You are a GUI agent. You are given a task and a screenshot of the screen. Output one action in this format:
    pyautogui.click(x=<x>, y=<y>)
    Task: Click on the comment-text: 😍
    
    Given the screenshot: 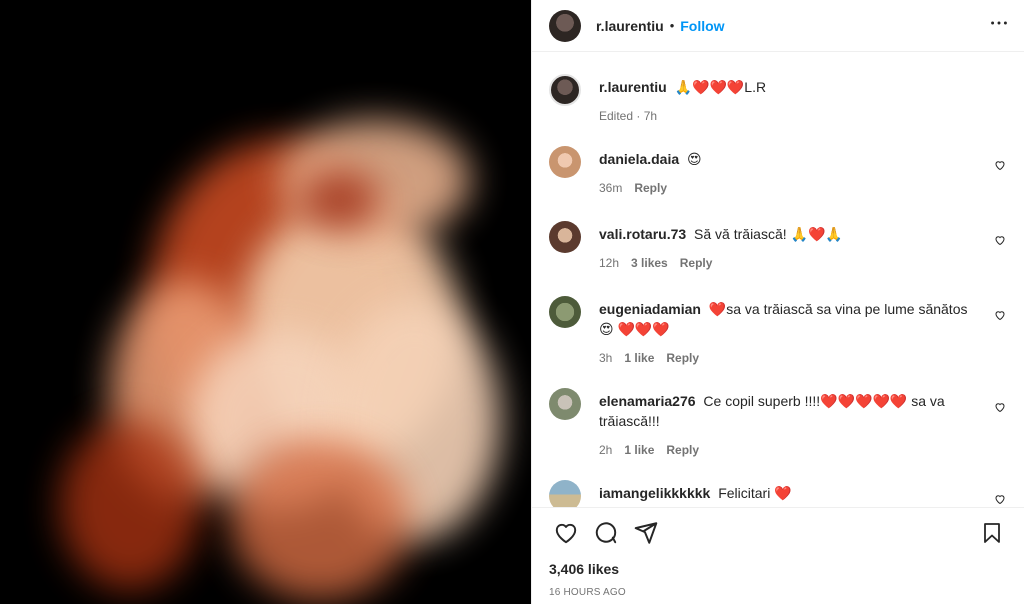 What is the action you would take?
    pyautogui.click(x=694, y=159)
    